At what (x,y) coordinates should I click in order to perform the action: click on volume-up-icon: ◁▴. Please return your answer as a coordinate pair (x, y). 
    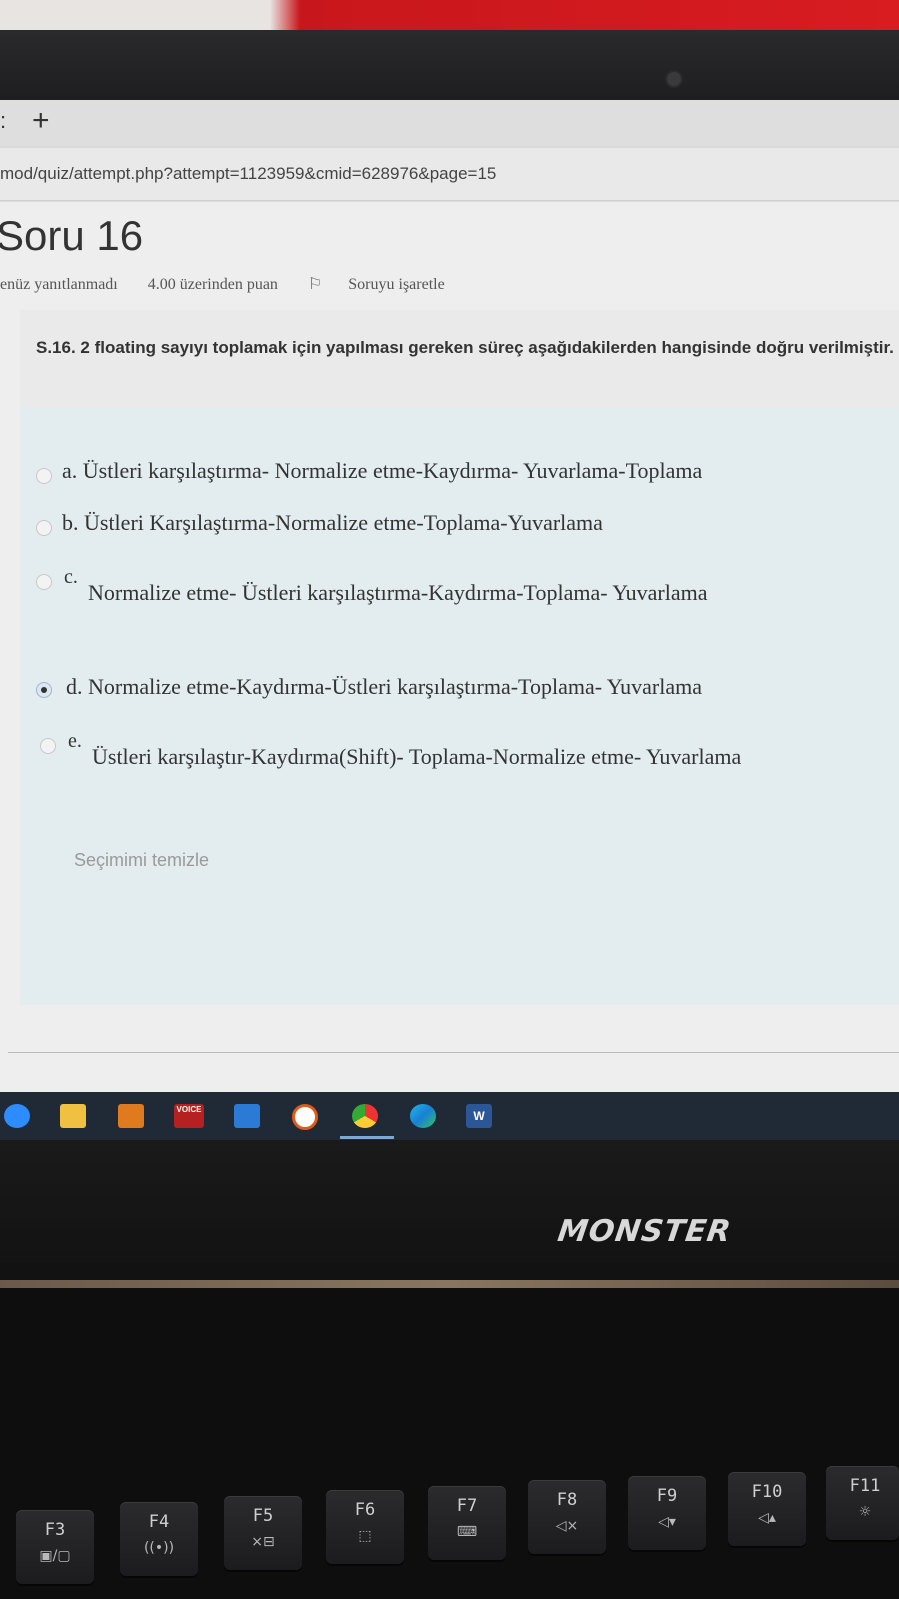
    Looking at the image, I should click on (767, 1518).